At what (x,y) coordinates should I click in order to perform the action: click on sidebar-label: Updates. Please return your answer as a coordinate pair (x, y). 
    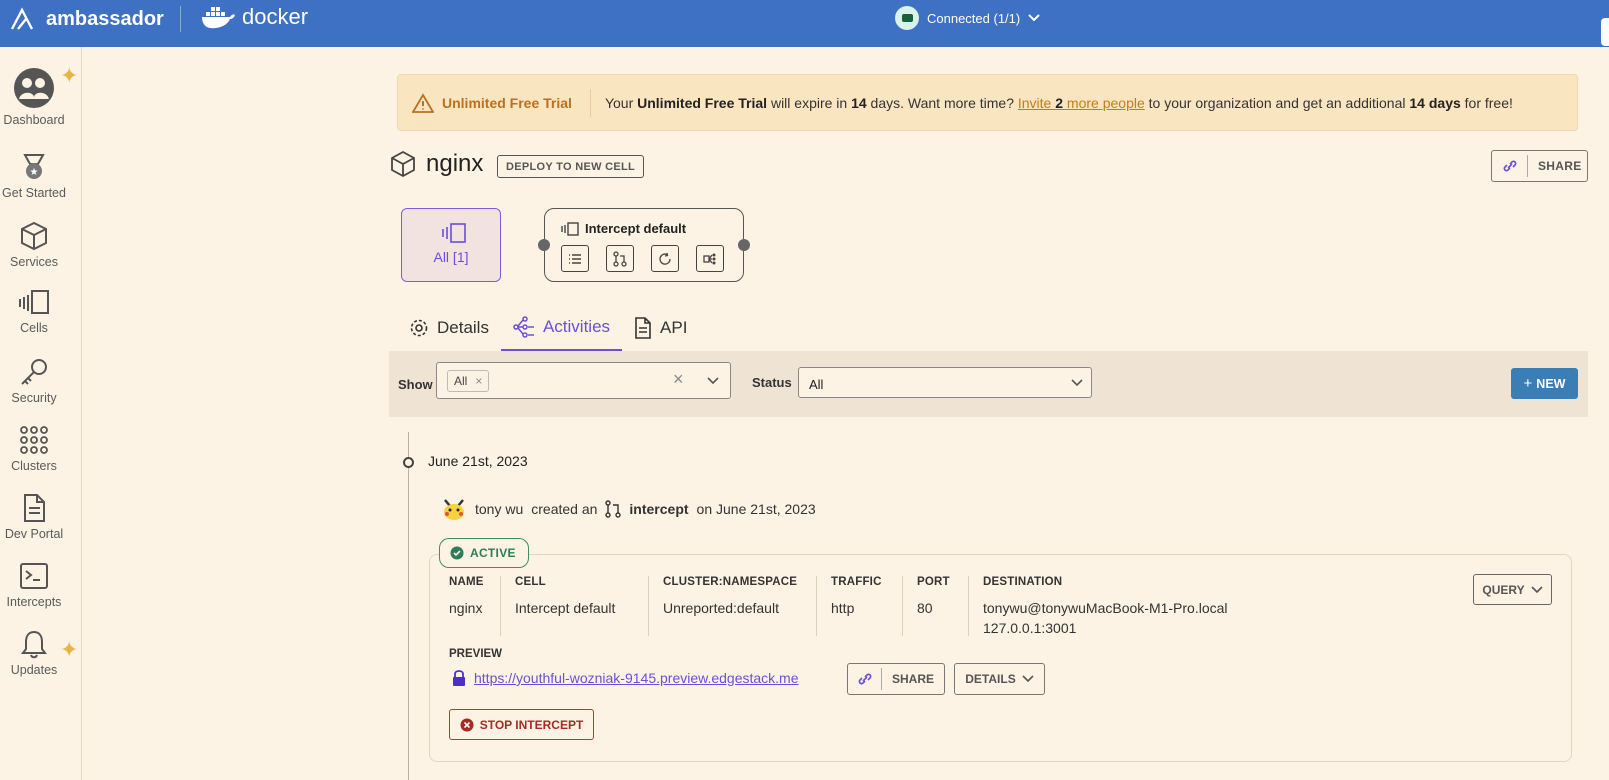
    Looking at the image, I should click on (34, 670).